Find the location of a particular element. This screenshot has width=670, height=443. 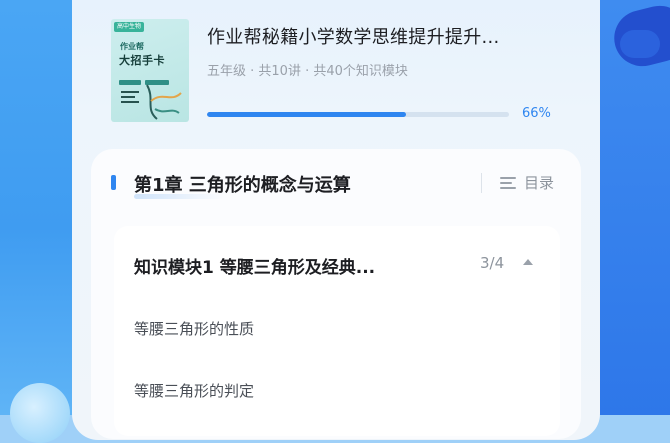

cover-brand: 作业帮 is located at coordinates (132, 46).